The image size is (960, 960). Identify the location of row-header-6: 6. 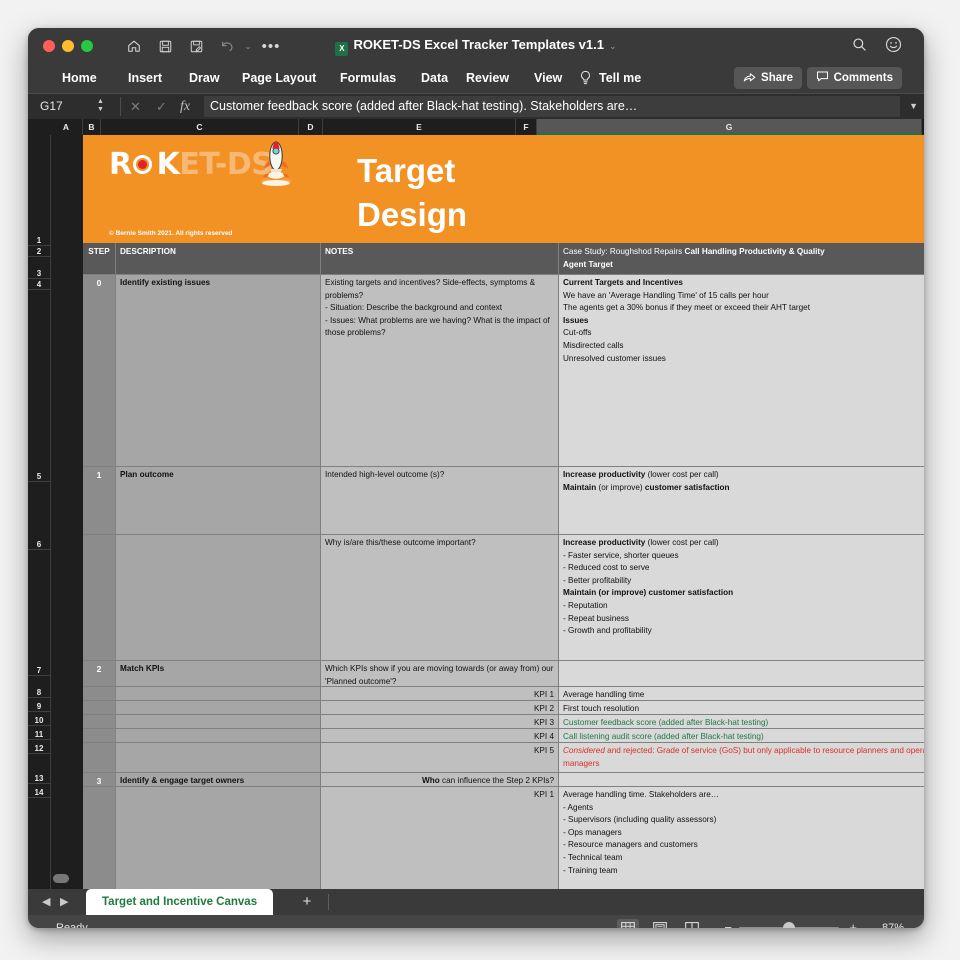
(39, 544).